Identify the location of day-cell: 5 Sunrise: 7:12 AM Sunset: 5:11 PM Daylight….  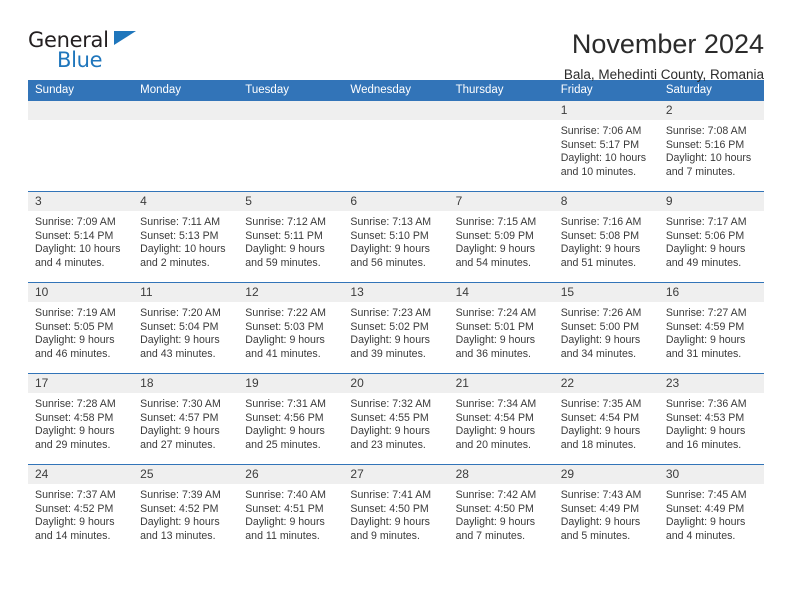
(291, 237).